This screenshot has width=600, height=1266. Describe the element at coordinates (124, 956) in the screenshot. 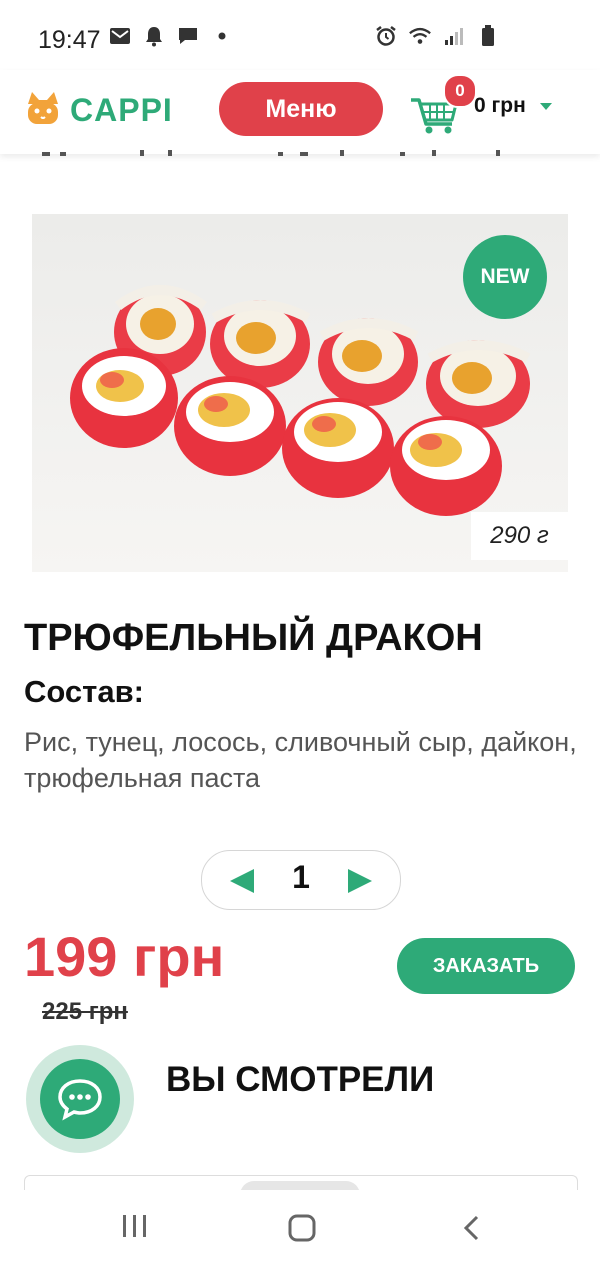

I see `price-current: 199 грн` at that location.